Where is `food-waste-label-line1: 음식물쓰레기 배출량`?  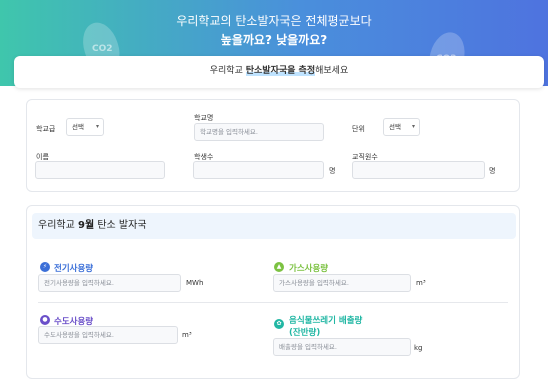
food-waste-label-line1: 음식물쓰레기 배출량 is located at coordinates (326, 321).